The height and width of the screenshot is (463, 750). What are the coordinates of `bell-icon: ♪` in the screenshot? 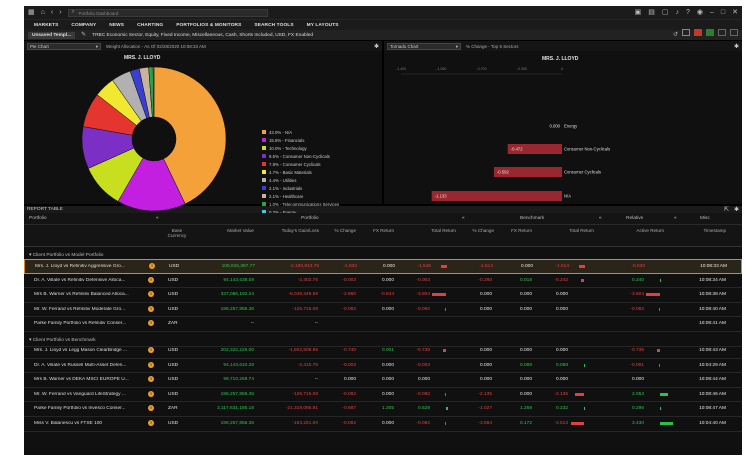 It's located at (677, 12).